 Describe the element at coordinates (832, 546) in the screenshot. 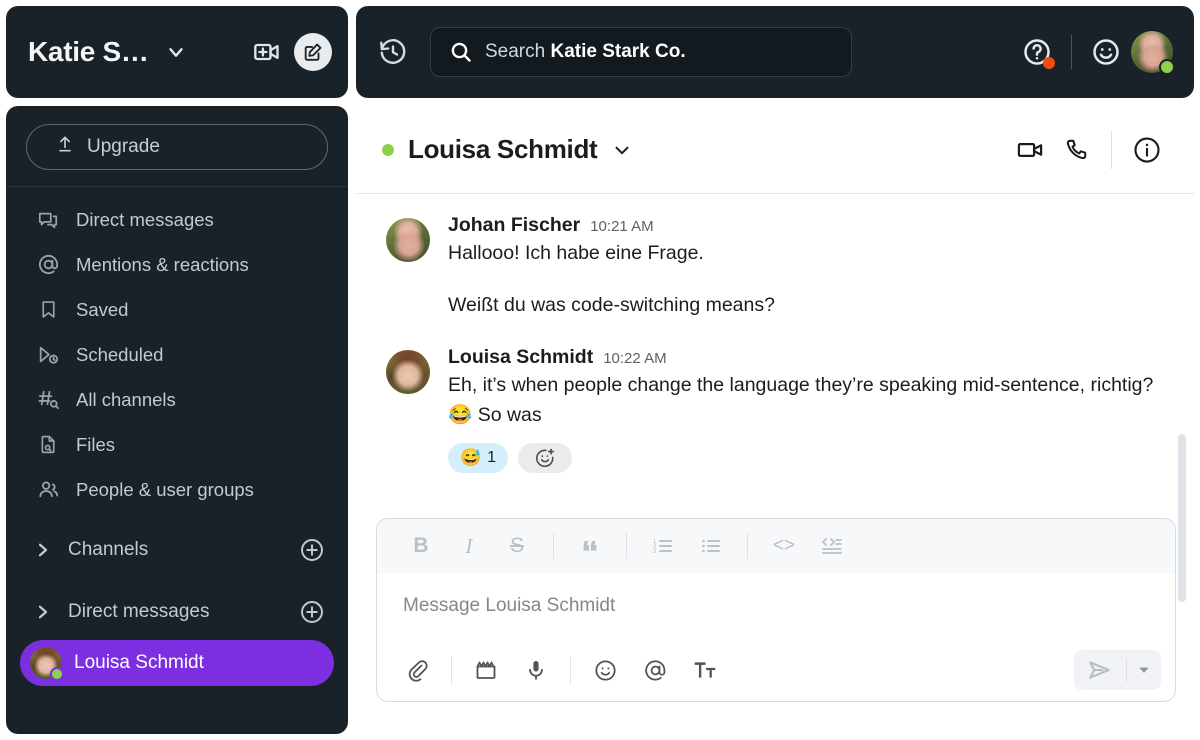

I see `code-block-icon` at that location.